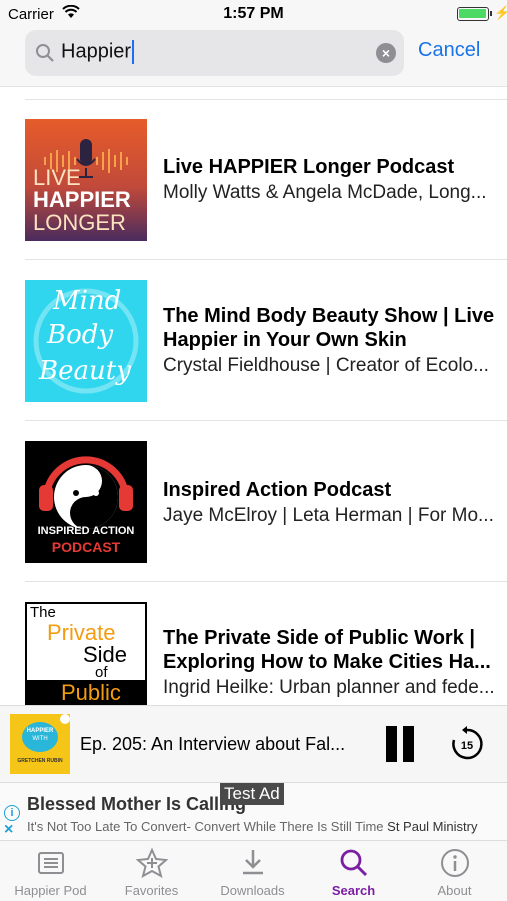  What do you see at coordinates (86, 547) in the screenshot?
I see `art-text: PODCAST` at bounding box center [86, 547].